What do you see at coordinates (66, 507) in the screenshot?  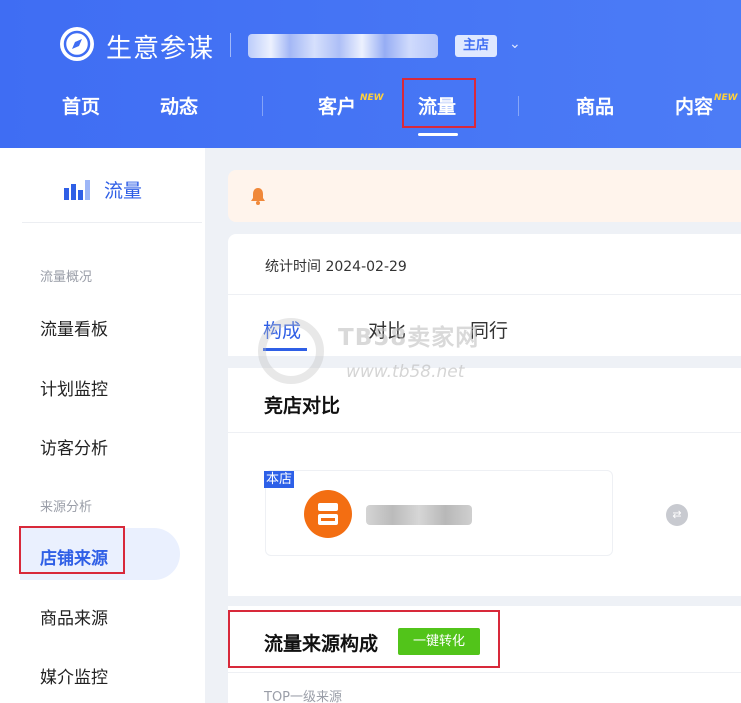 I see `sidebar-group-source-analysis: 来源分析` at bounding box center [66, 507].